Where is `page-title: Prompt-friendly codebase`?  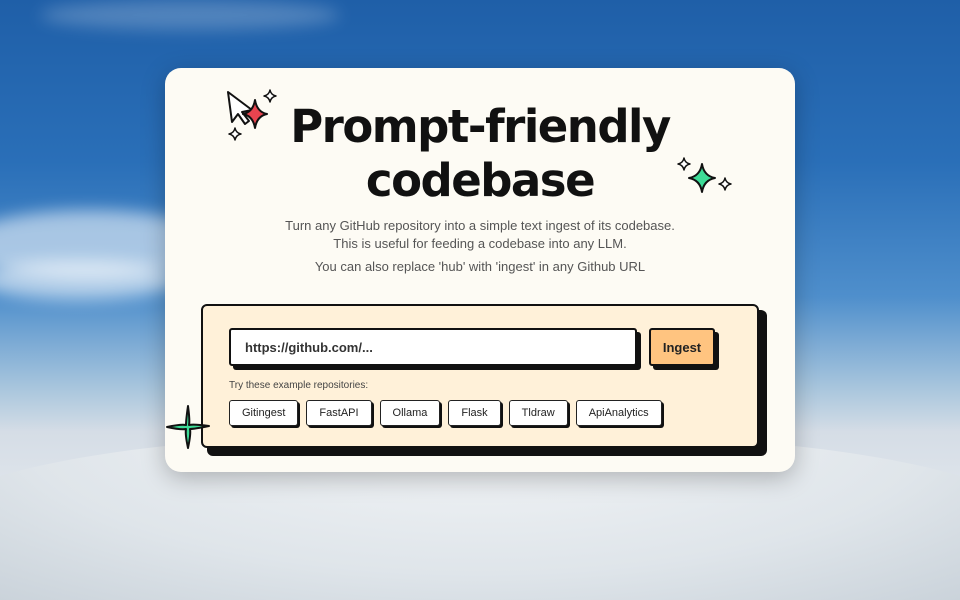
page-title: Prompt-friendly codebase is located at coordinates (480, 154).